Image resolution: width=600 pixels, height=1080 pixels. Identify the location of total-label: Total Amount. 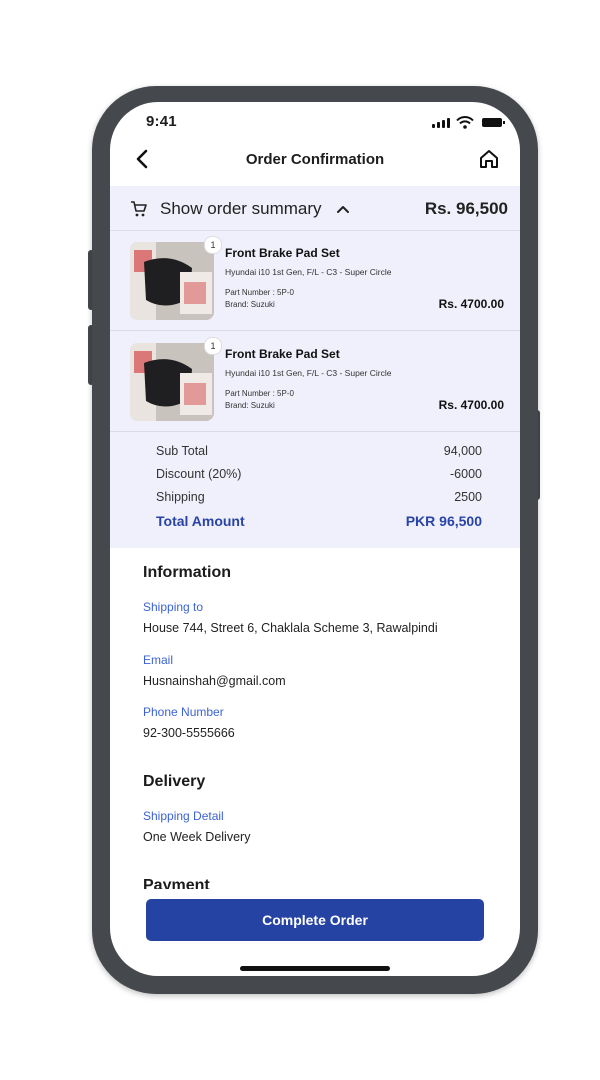
(200, 521).